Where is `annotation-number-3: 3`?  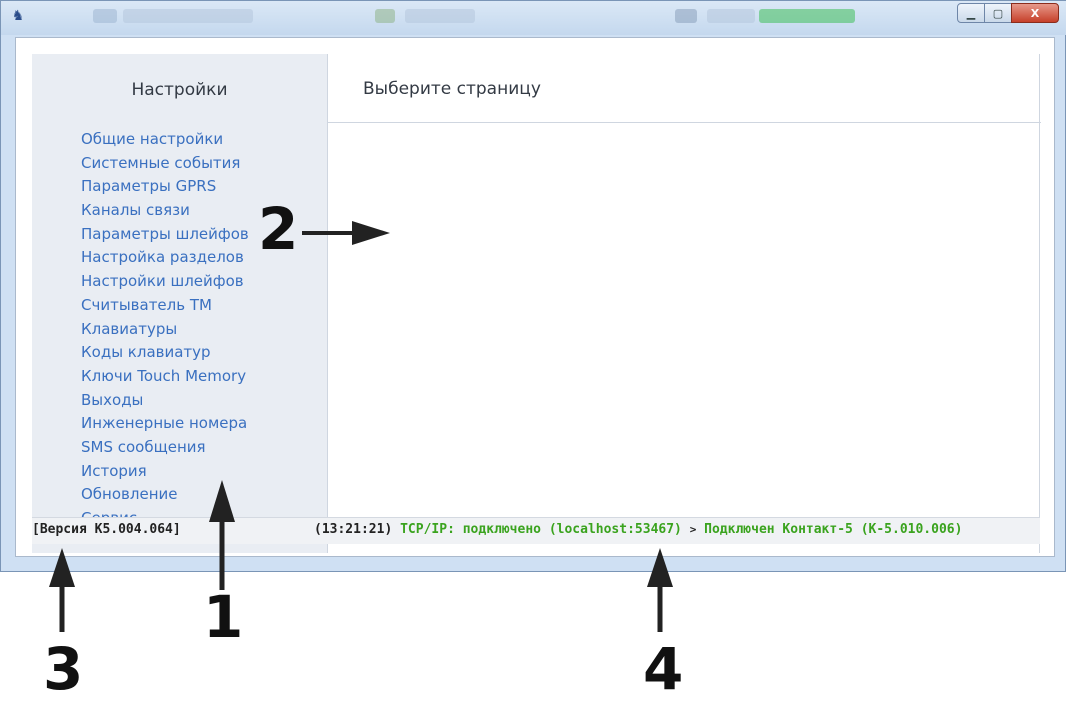 annotation-number-3: 3 is located at coordinates (63, 669).